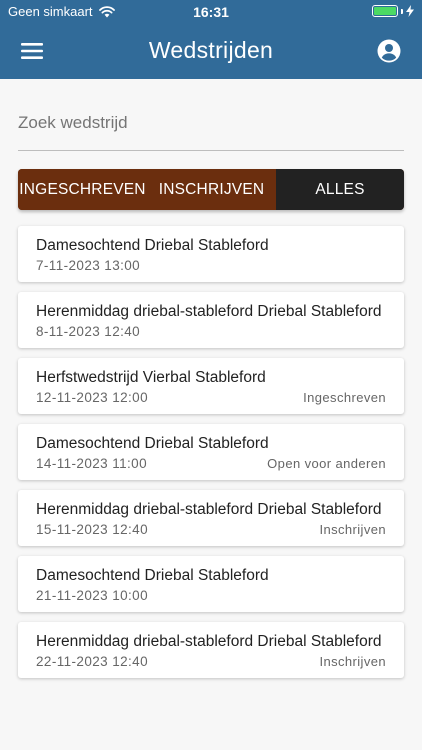 Image resolution: width=422 pixels, height=750 pixels. Describe the element at coordinates (91, 463) in the screenshot. I see `match-date: 14-11-2023 11:00` at that location.